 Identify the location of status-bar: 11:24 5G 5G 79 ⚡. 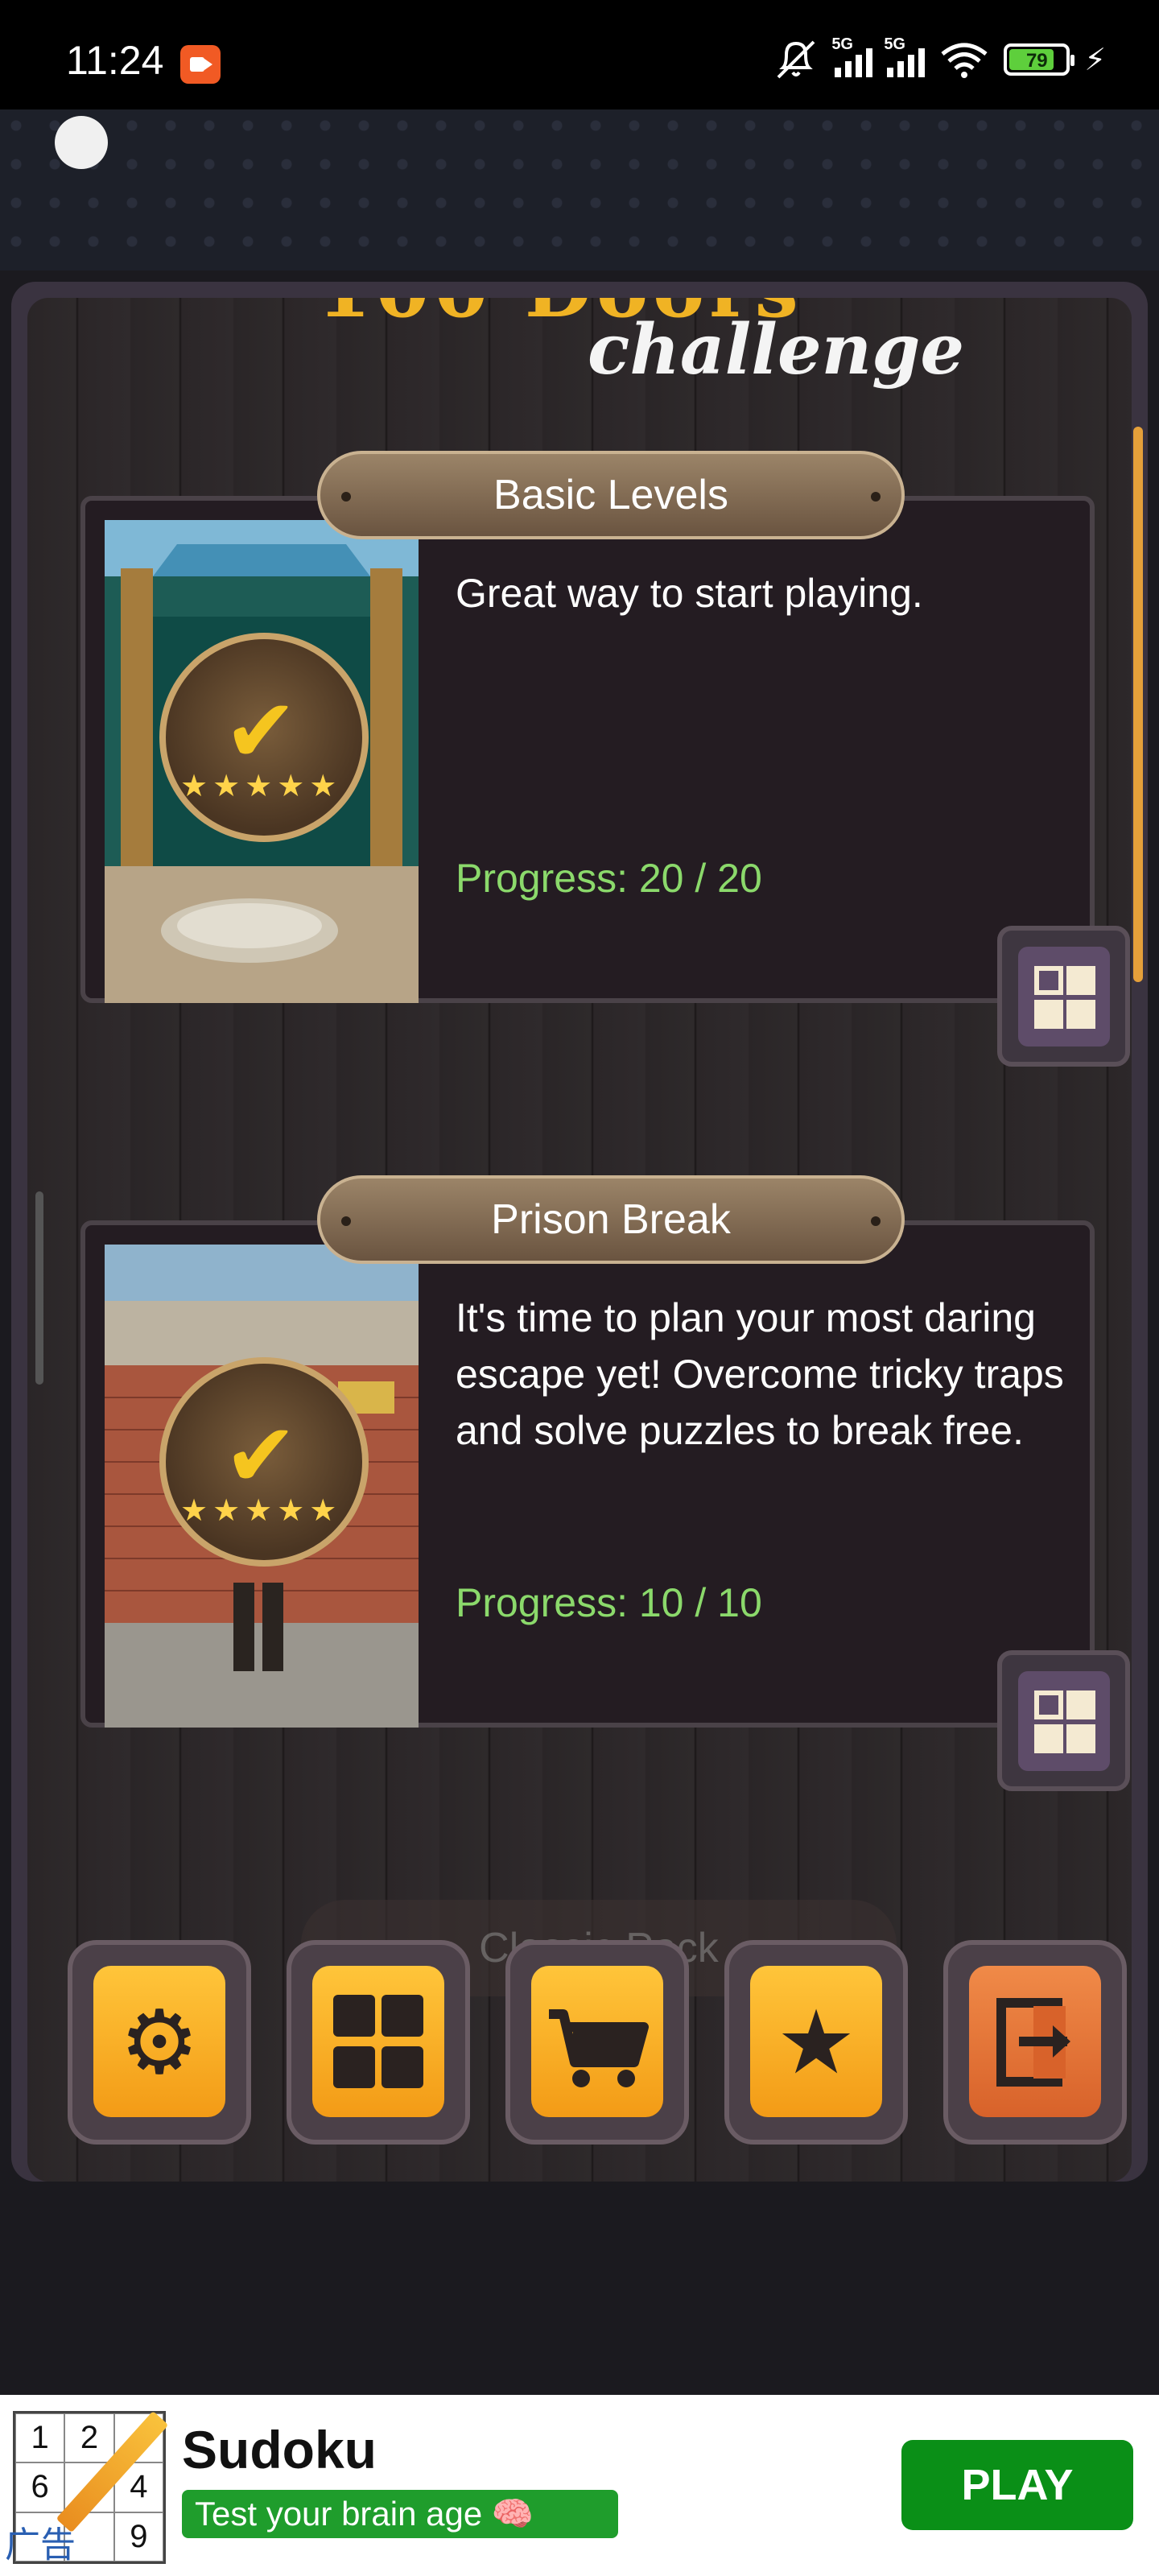
(579, 54).